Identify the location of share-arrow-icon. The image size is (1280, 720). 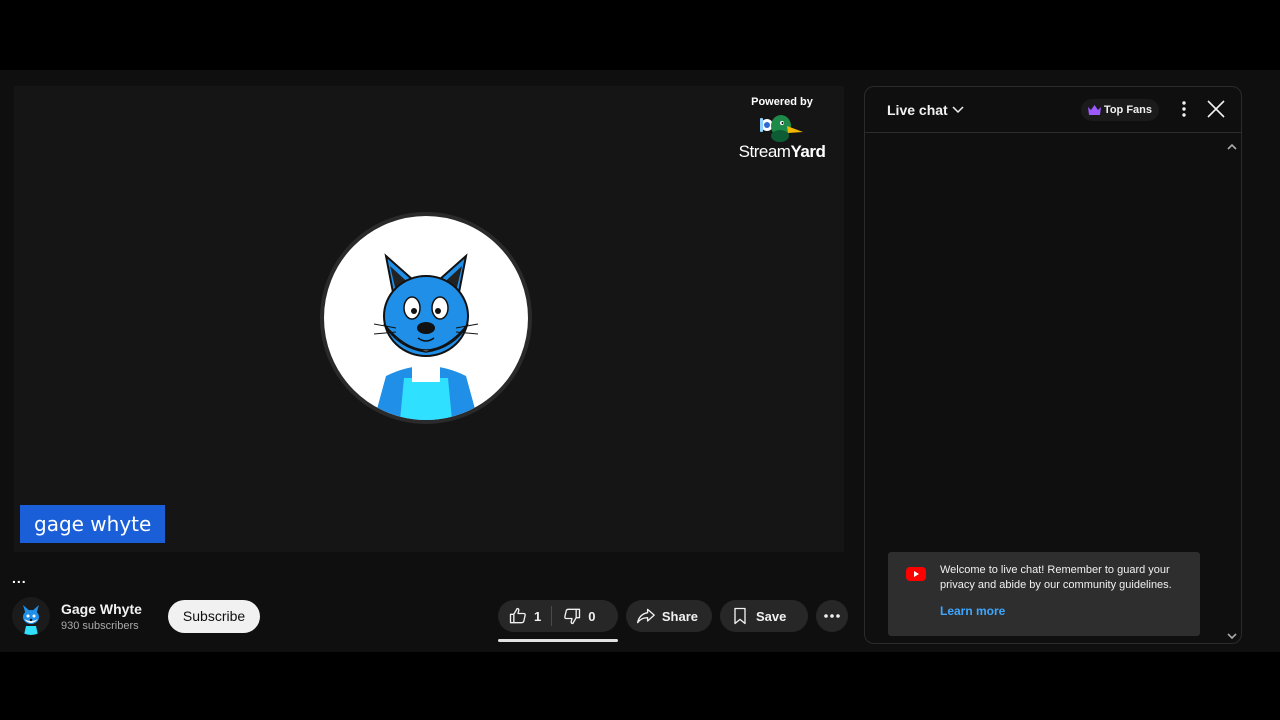
(645, 616).